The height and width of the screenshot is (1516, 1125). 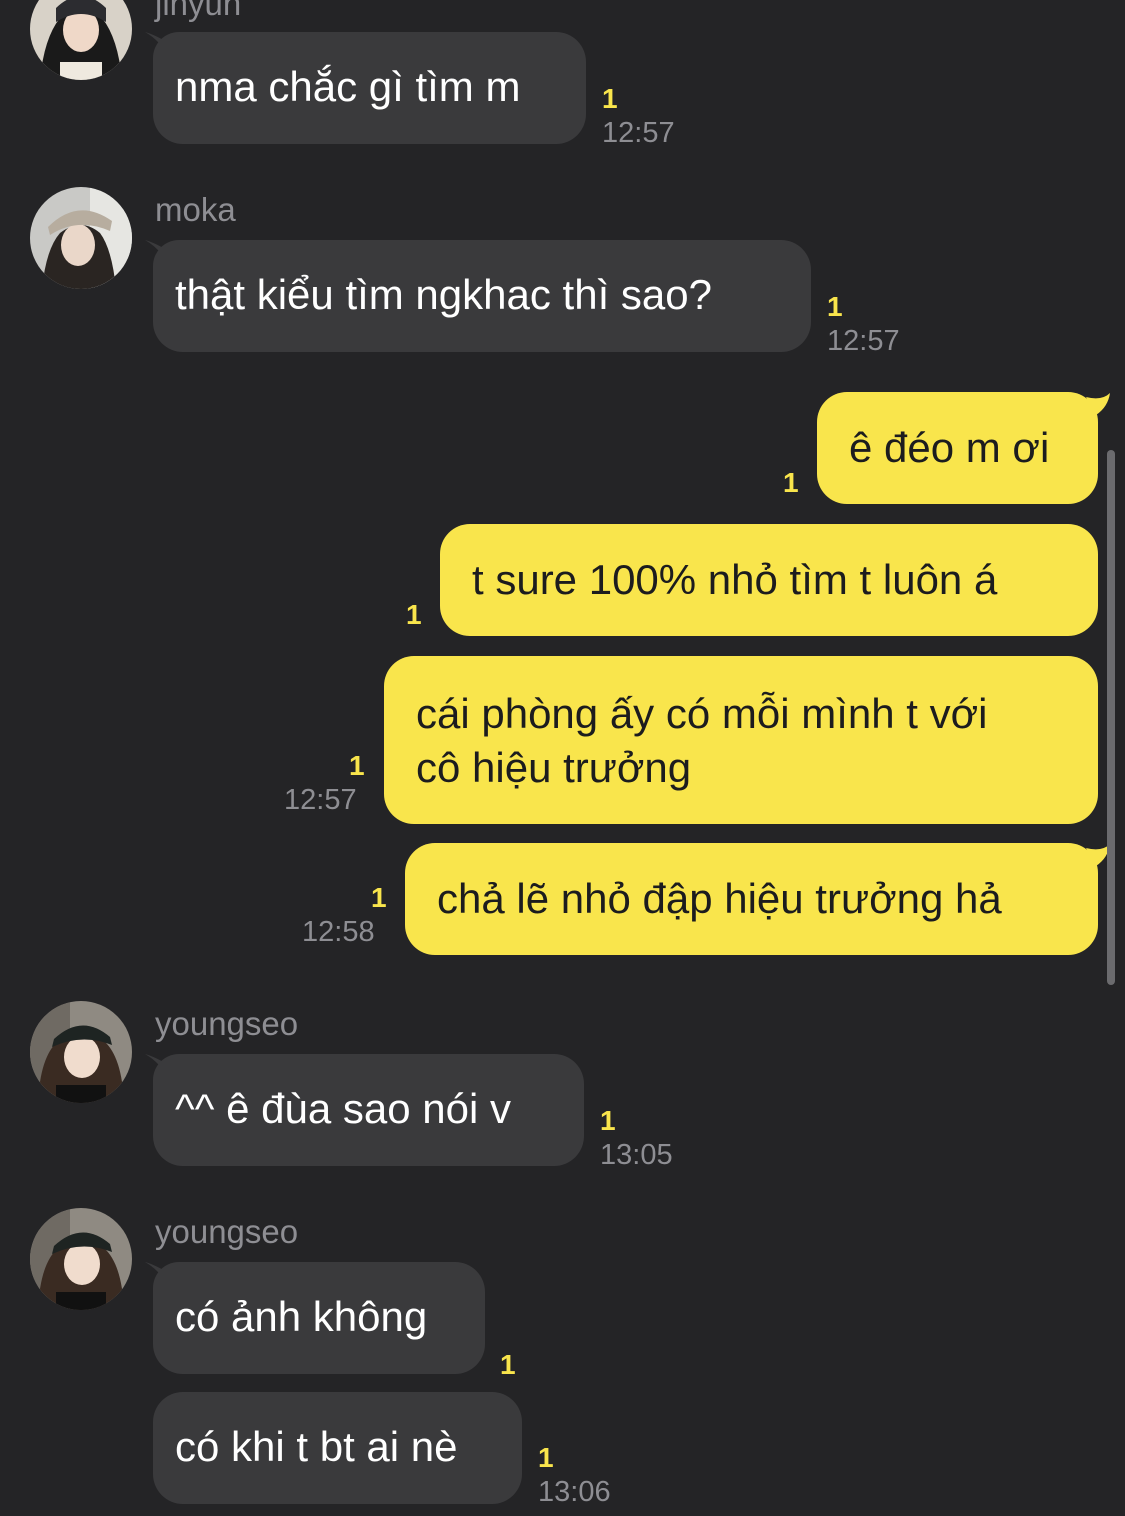 What do you see at coordinates (348, 86) in the screenshot?
I see `message-text: nma chắc gì tìm m` at bounding box center [348, 86].